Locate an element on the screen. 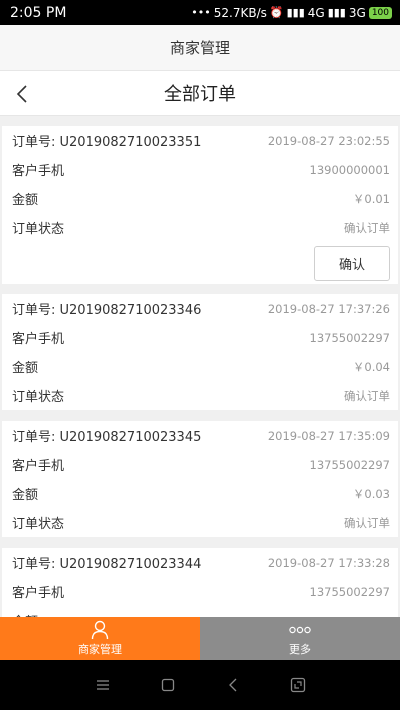 The width and height of the screenshot is (400, 710). status-speed: 52.7KB/s is located at coordinates (240, 12).